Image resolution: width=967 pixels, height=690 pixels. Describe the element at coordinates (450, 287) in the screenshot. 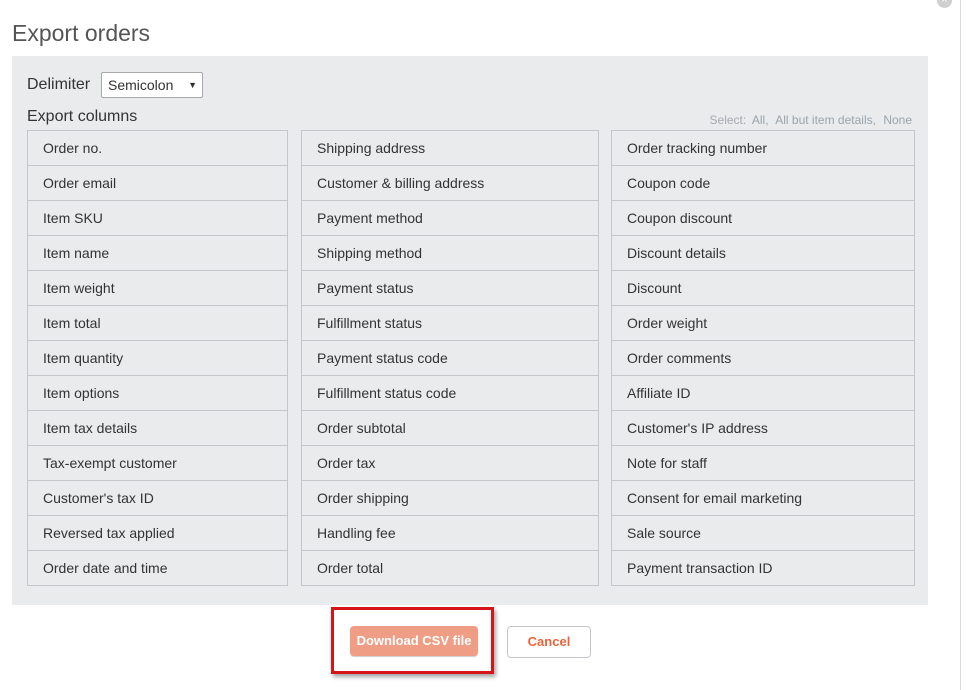

I see `column-option: Payment status` at that location.